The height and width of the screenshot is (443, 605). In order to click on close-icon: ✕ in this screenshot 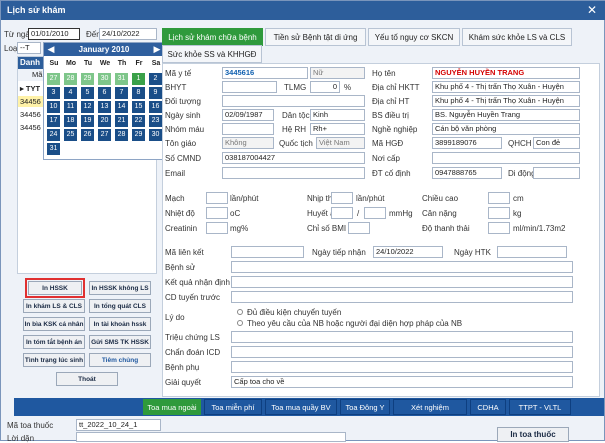, I will do `click(592, 10)`.